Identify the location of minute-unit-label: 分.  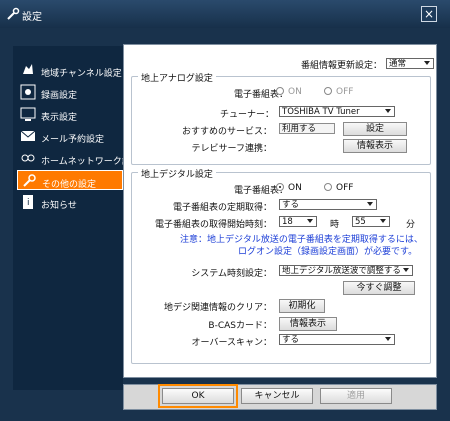
(411, 225).